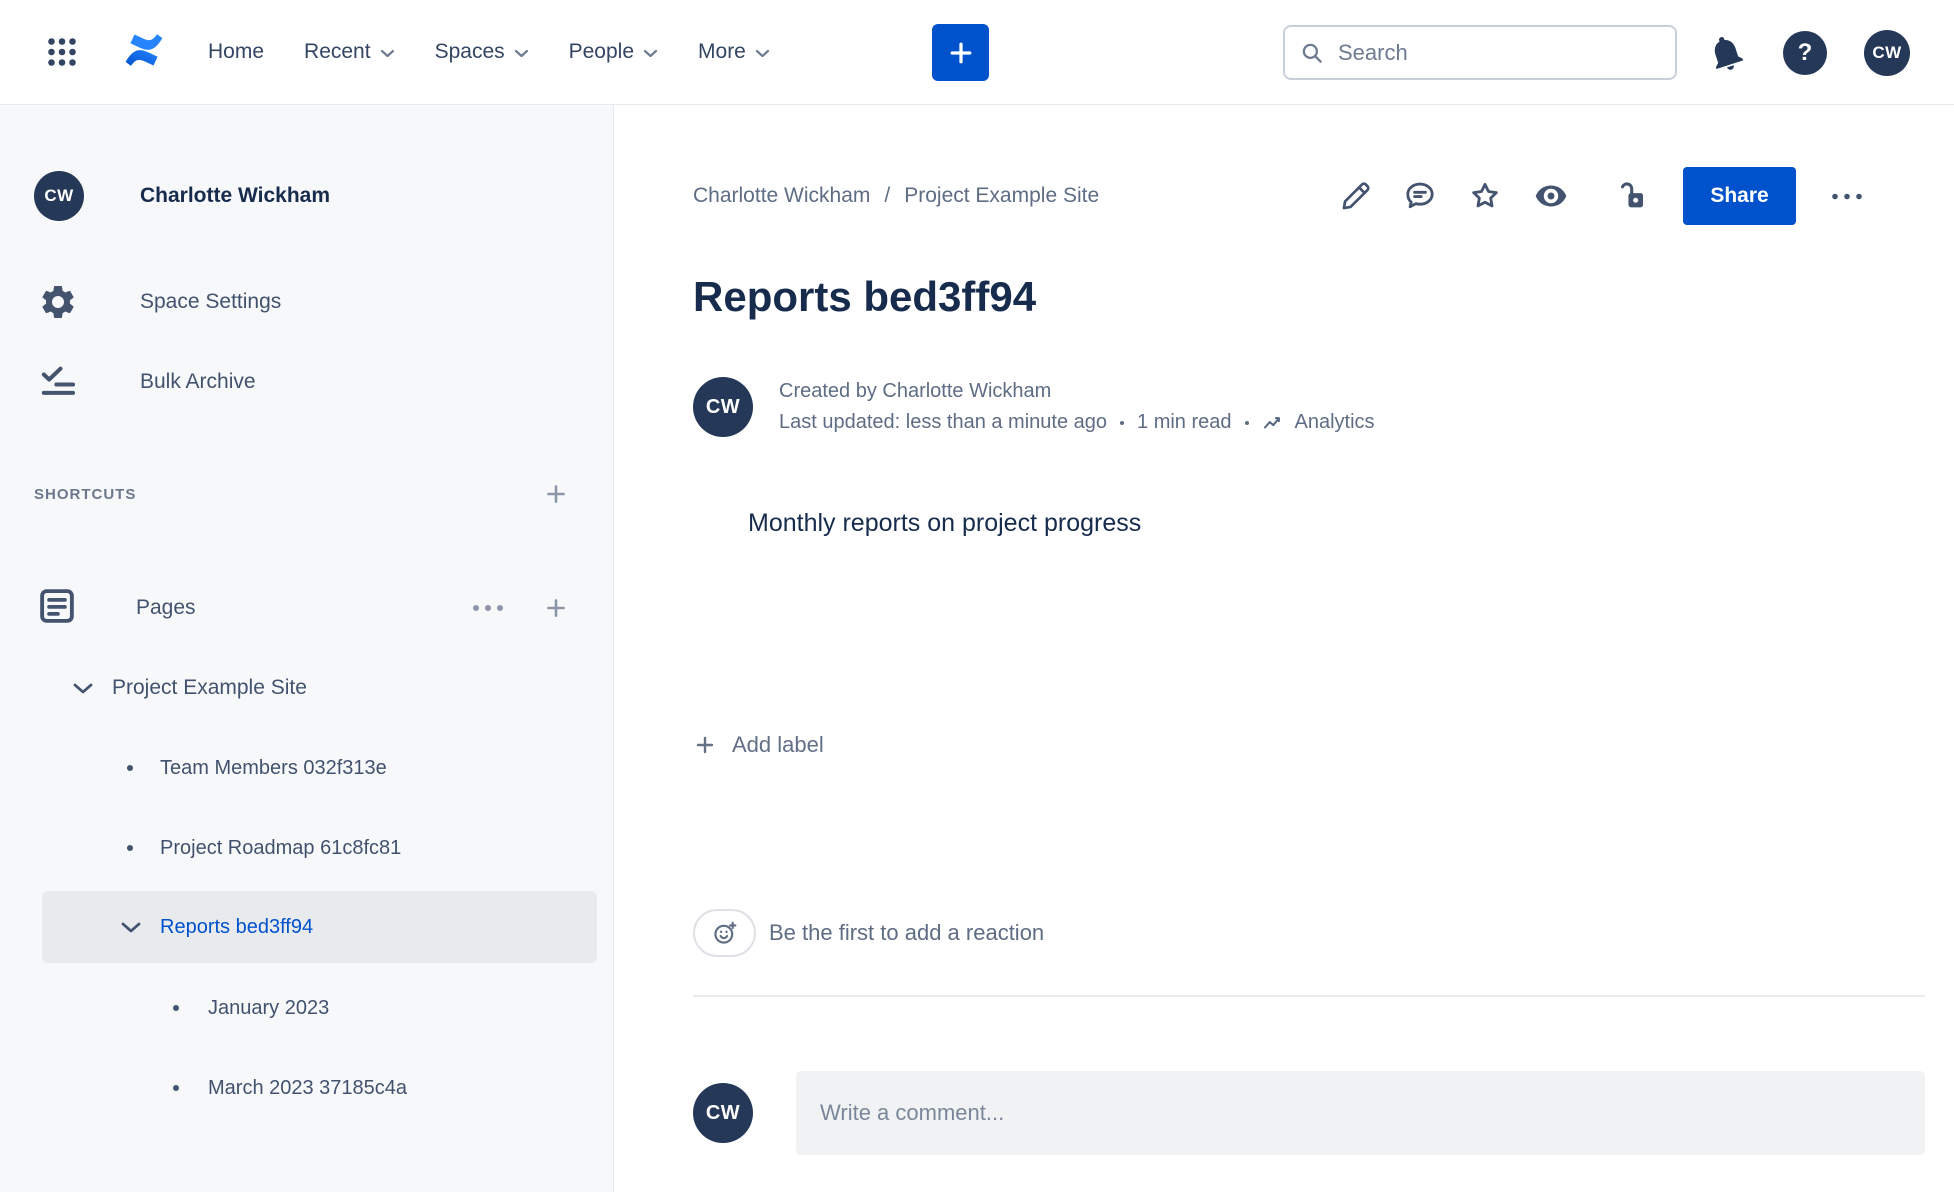 This screenshot has width=1954, height=1192. Describe the element at coordinates (1729, 53) in the screenshot. I see `bell-icon` at that location.